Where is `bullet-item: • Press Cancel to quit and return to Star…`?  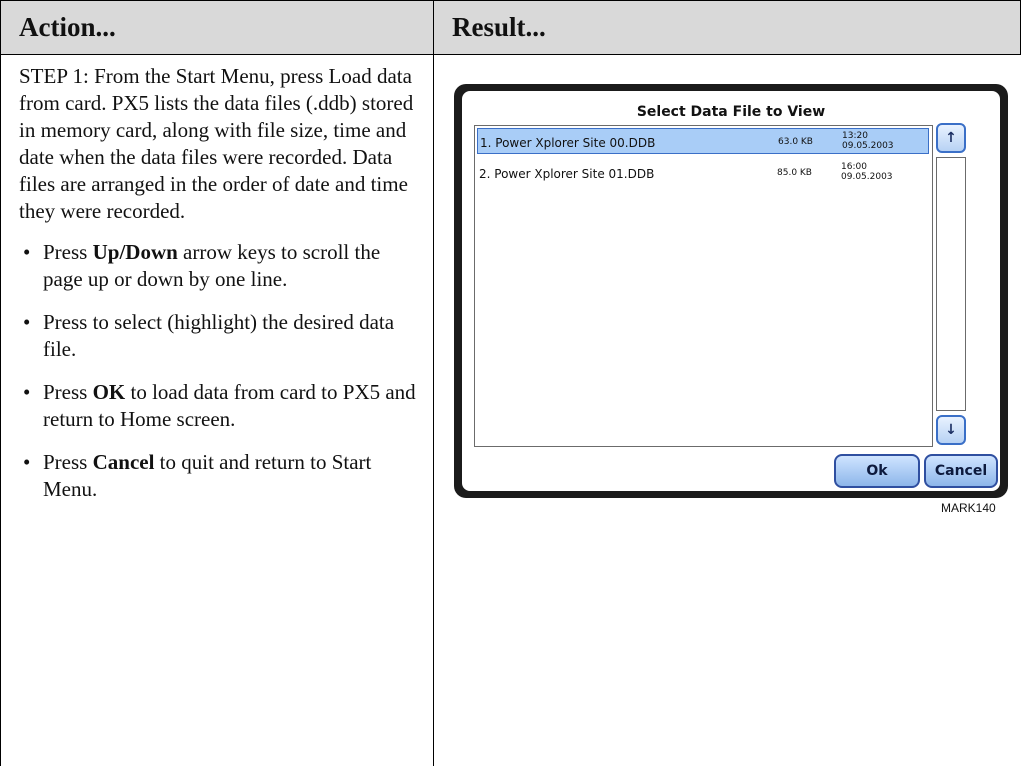 bullet-item: • Press Cancel to quit and return to Star… is located at coordinates (197, 475).